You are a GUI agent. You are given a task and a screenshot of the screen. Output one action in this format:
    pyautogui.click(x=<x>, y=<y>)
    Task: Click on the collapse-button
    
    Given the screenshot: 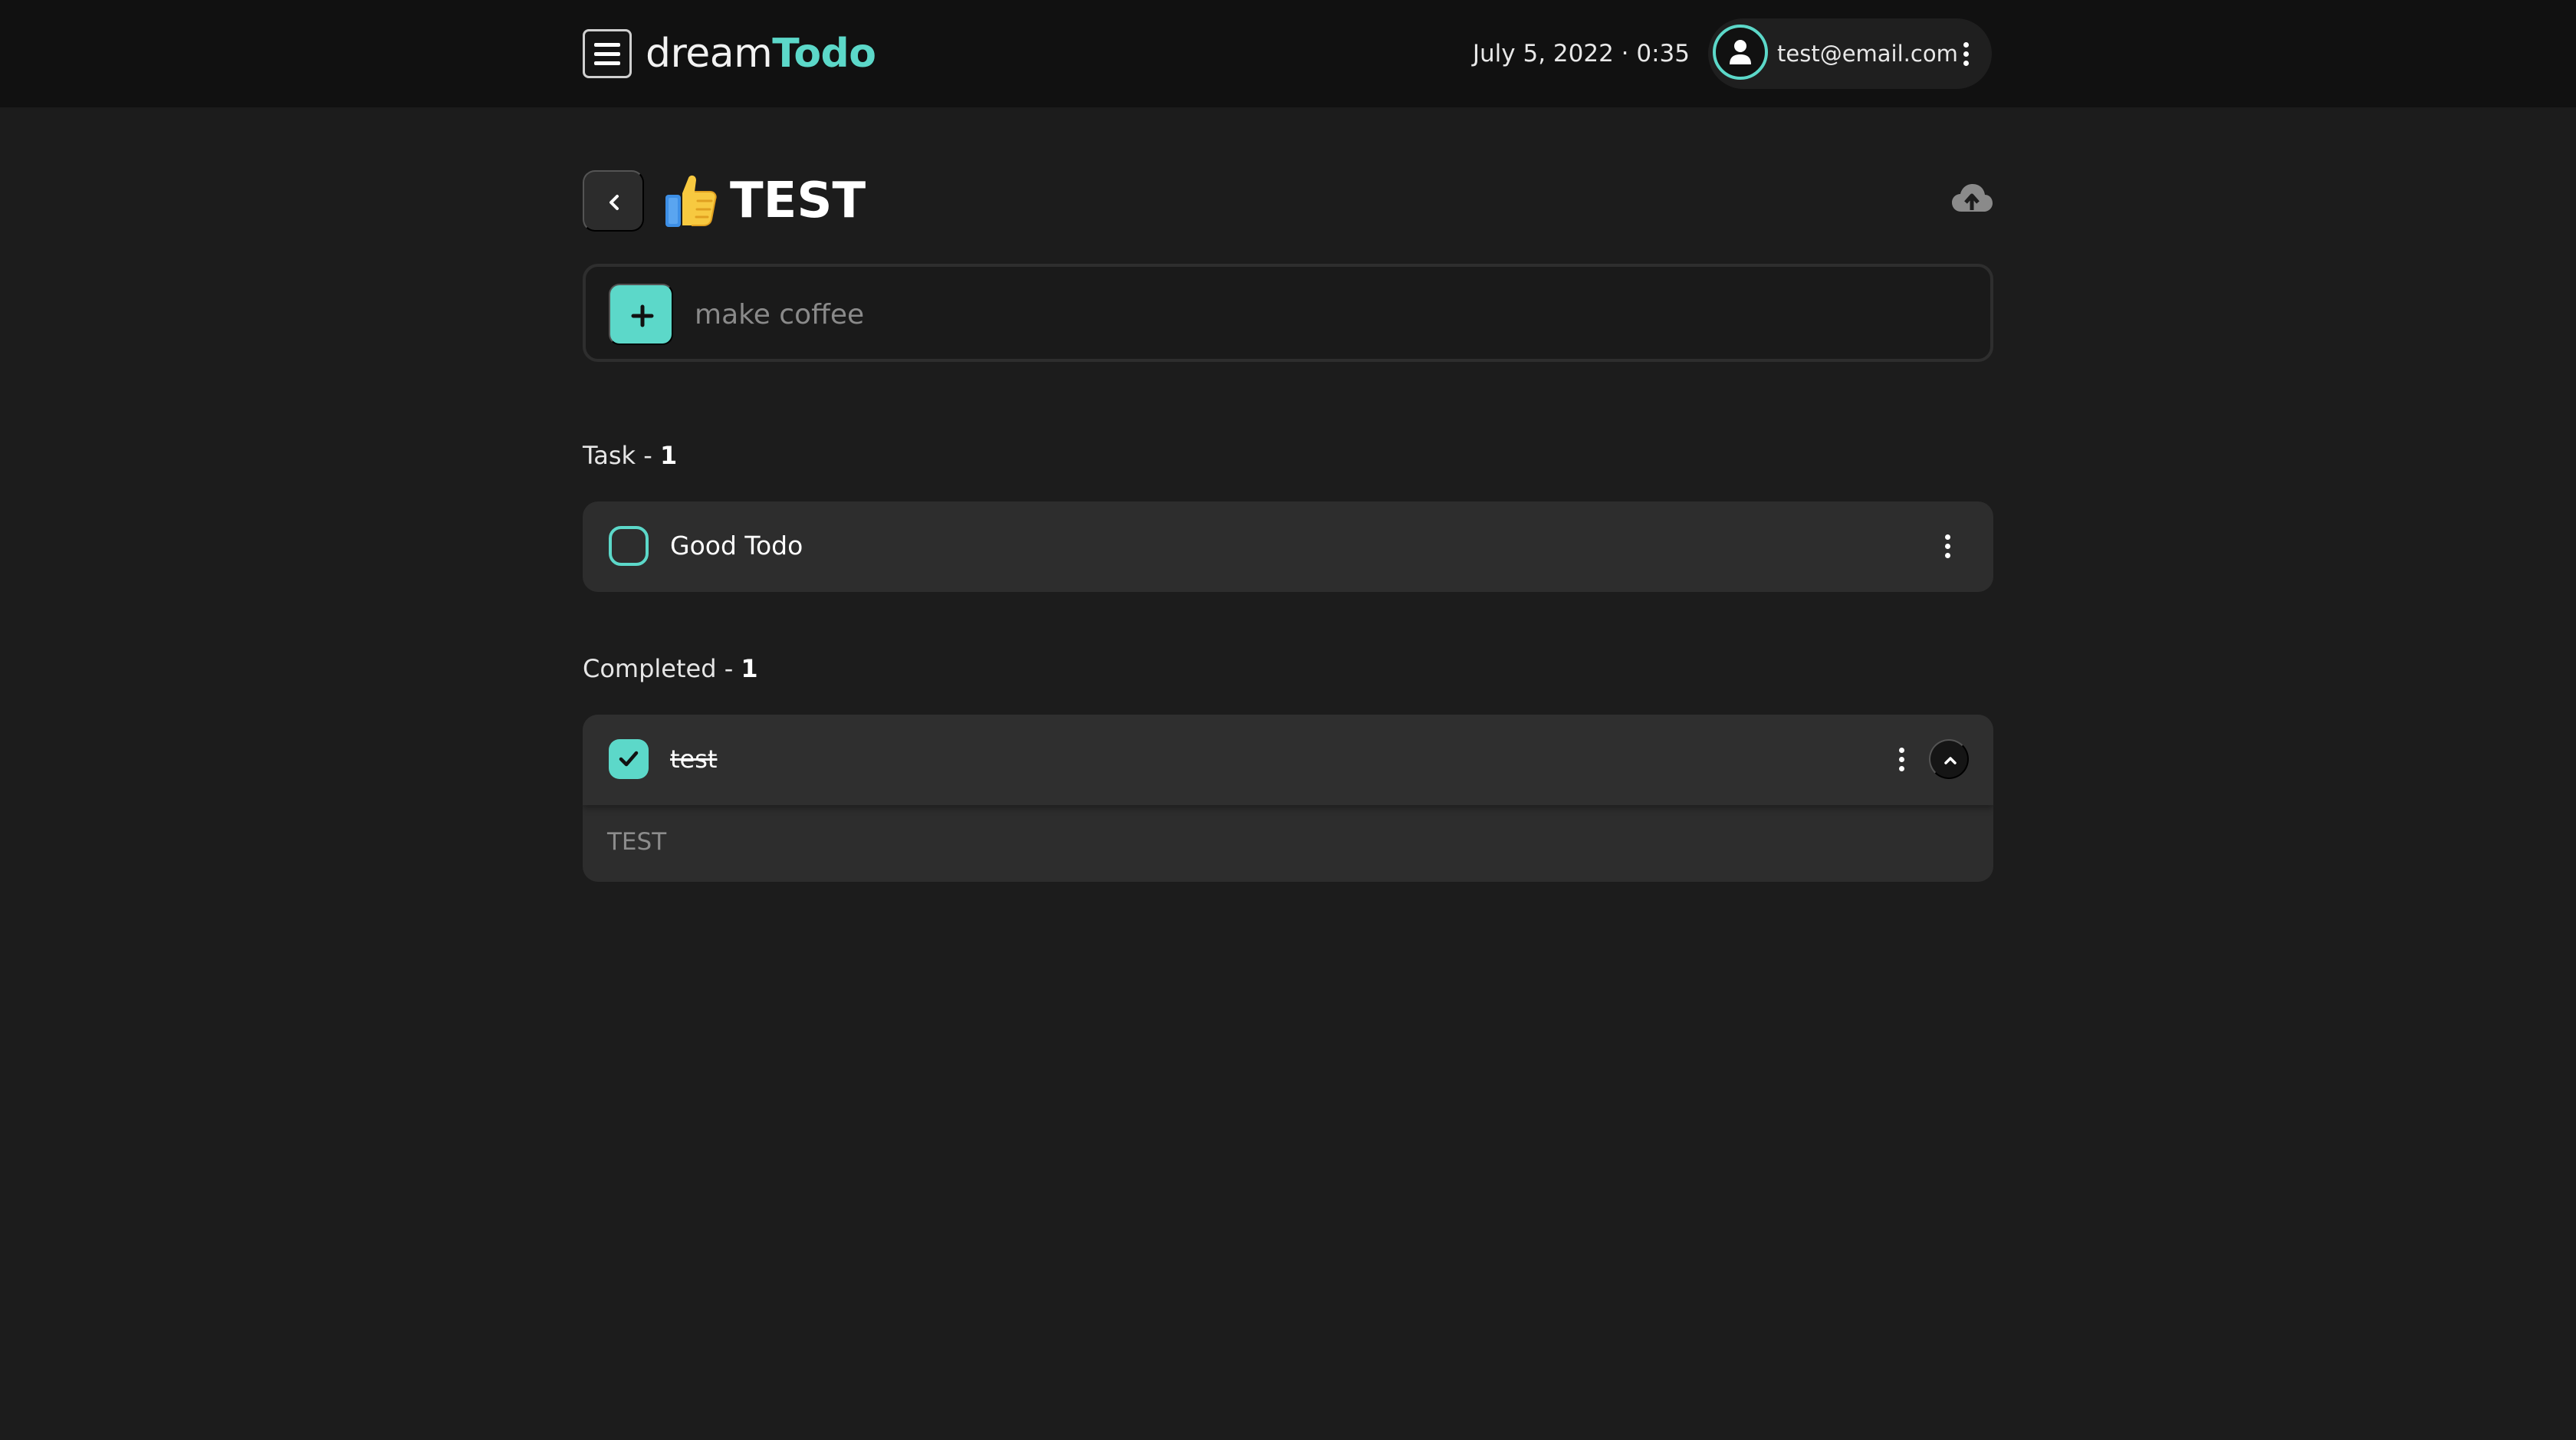 What is the action you would take?
    pyautogui.click(x=1949, y=759)
    